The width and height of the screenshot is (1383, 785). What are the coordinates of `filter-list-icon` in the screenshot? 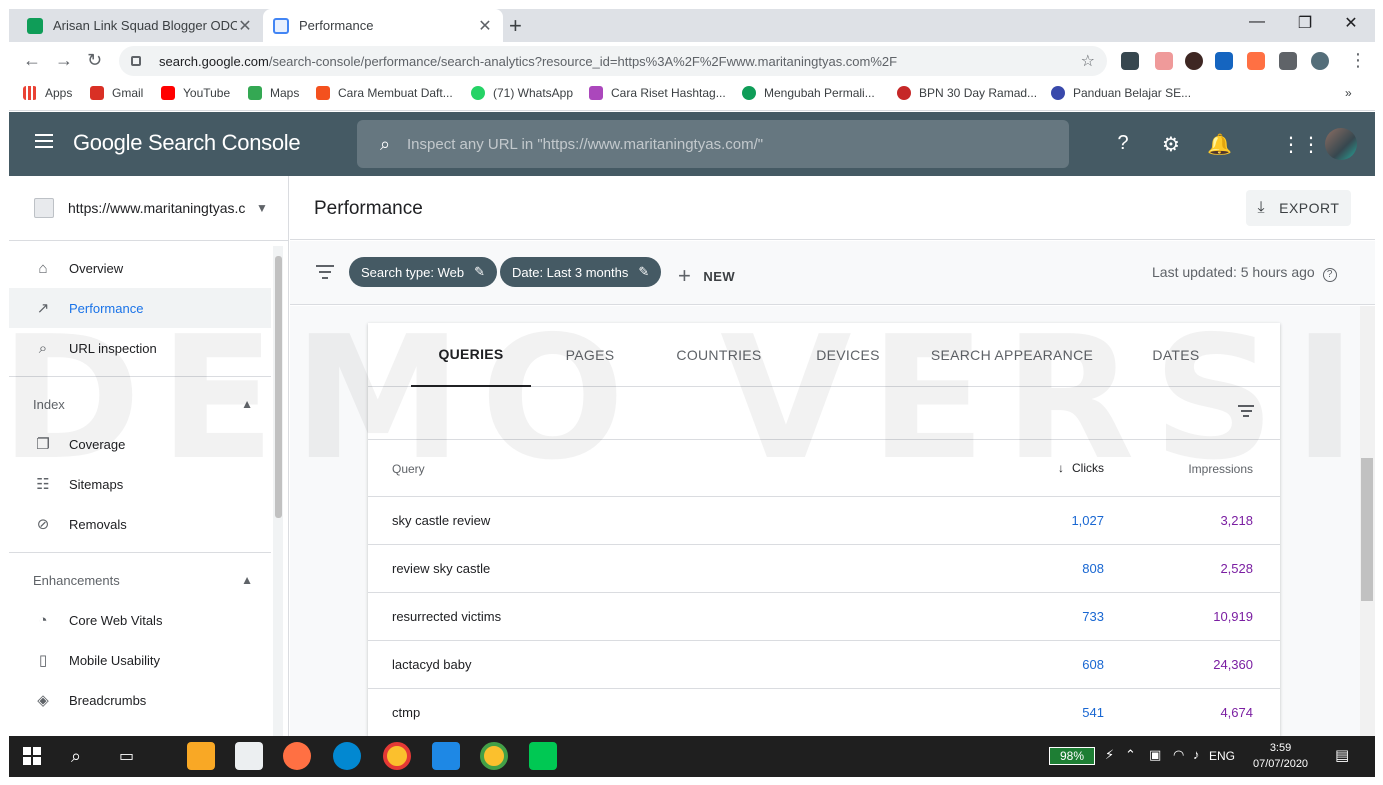 It's located at (325, 274).